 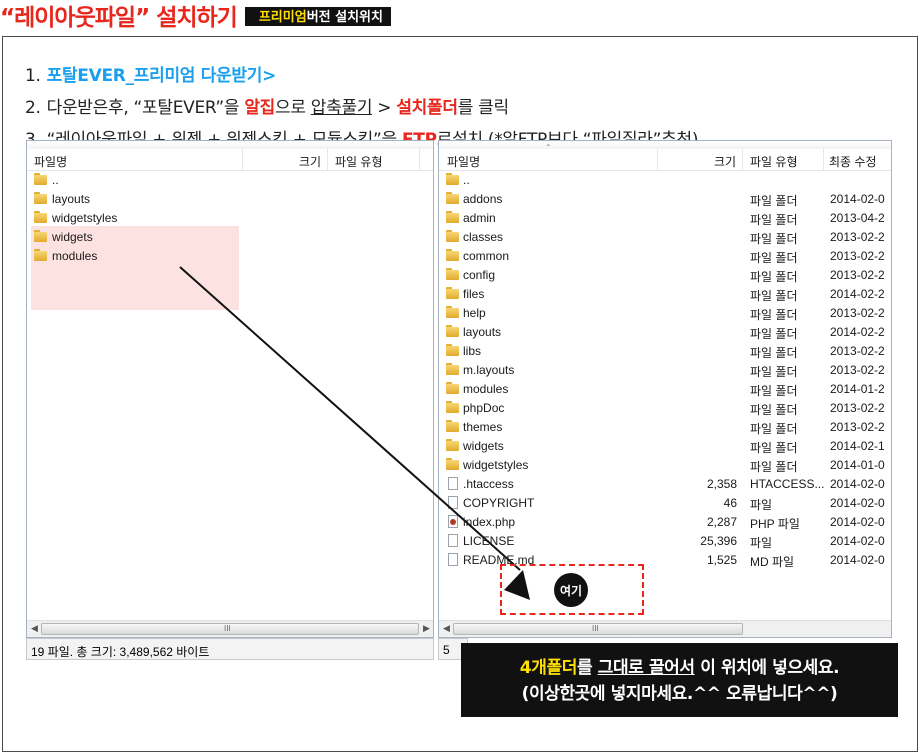 I want to click on file-name: COPYRIGHT, so click(x=499, y=503).